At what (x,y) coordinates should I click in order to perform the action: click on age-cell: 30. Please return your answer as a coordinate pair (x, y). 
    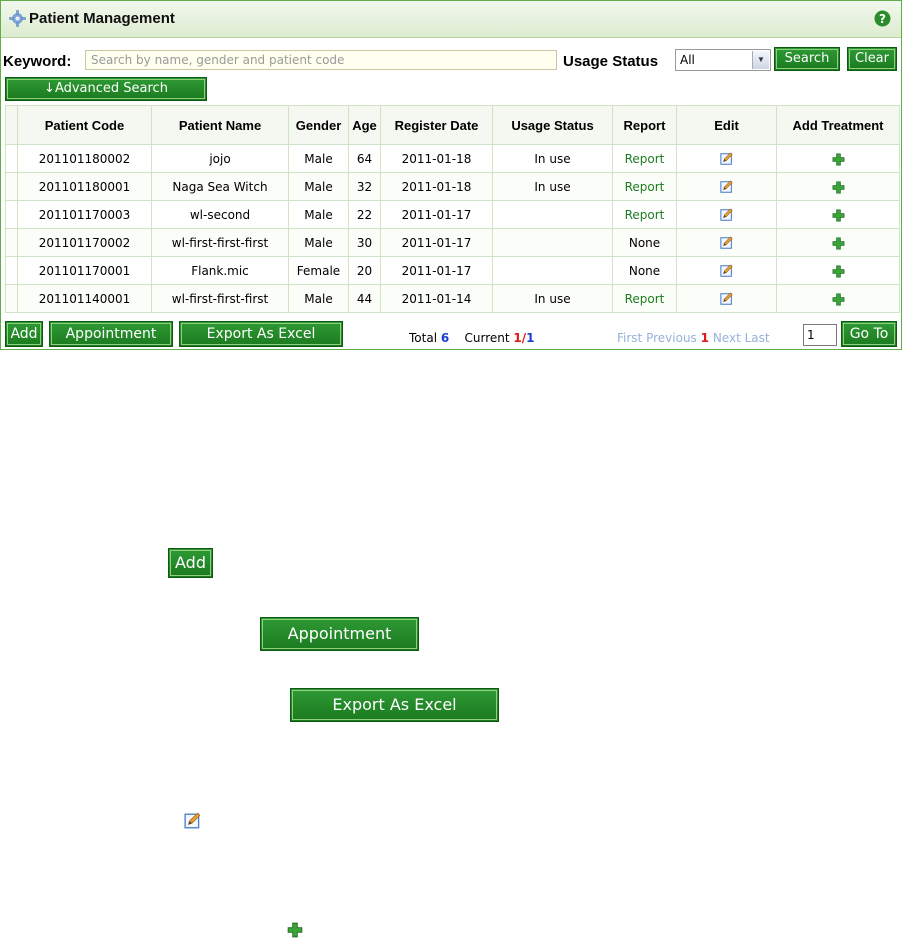
    Looking at the image, I should click on (364, 242).